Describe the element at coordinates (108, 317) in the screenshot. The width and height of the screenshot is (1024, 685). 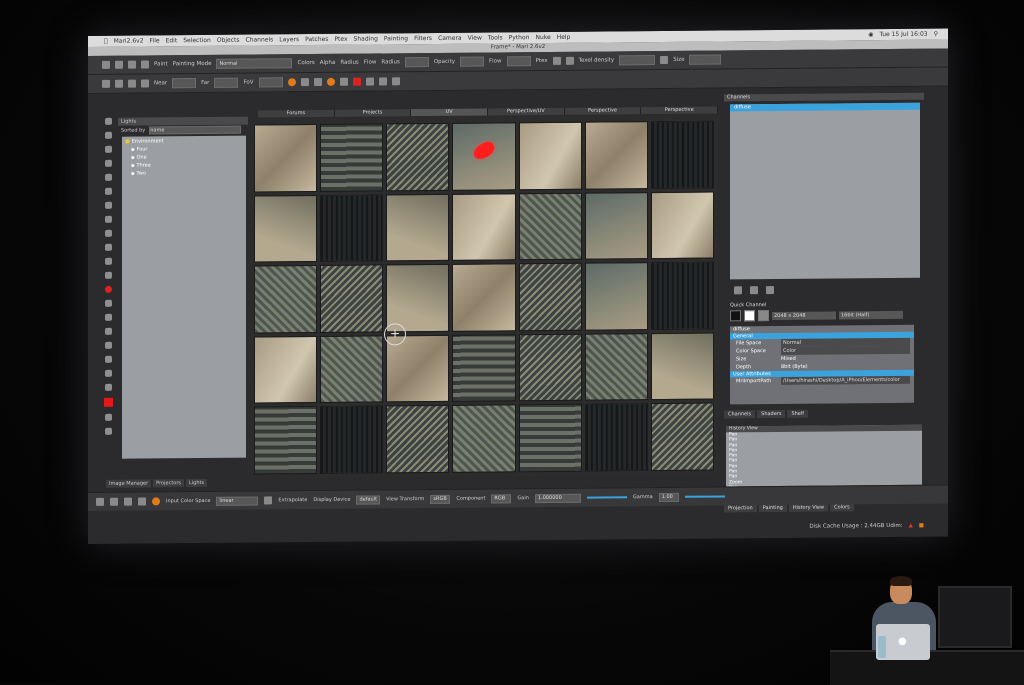
I see `slide-icon` at that location.